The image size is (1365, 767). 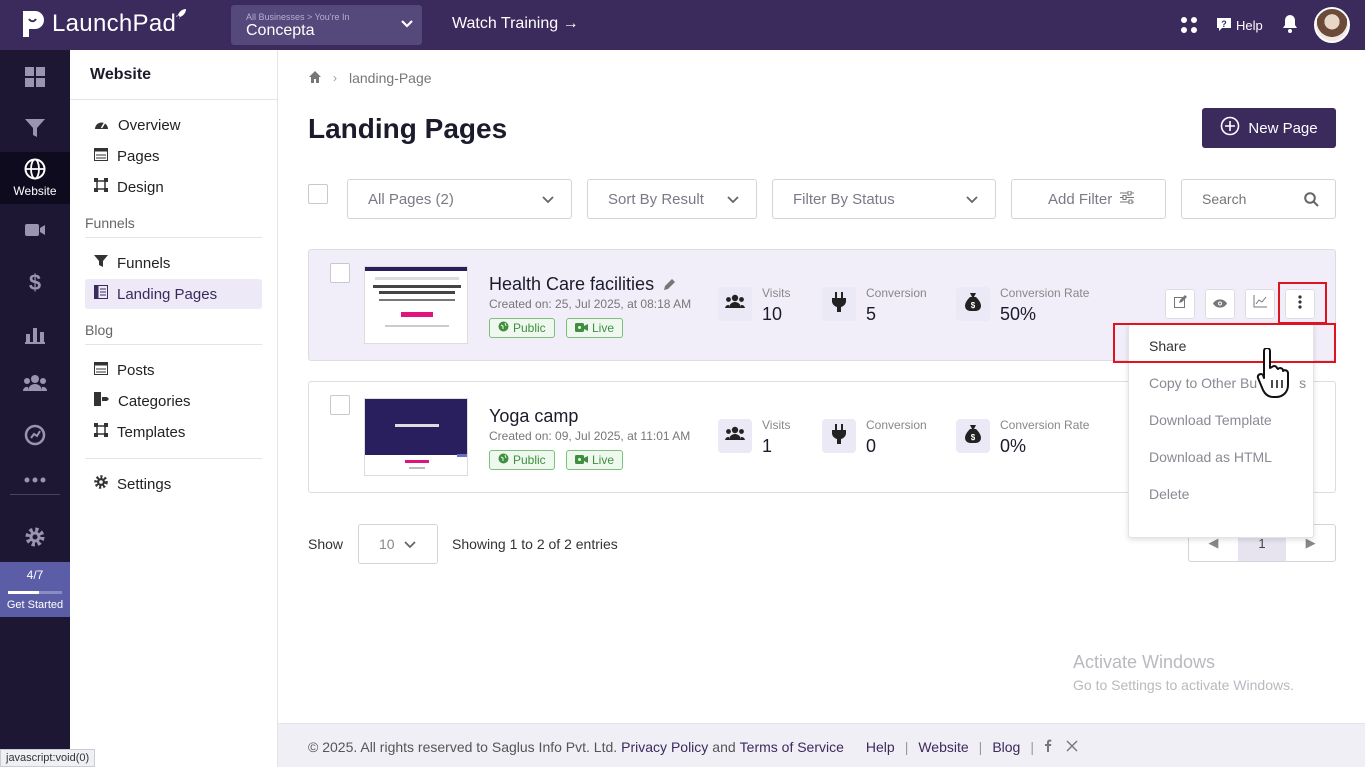 I want to click on status-filter-label: Filter By Status, so click(x=844, y=199).